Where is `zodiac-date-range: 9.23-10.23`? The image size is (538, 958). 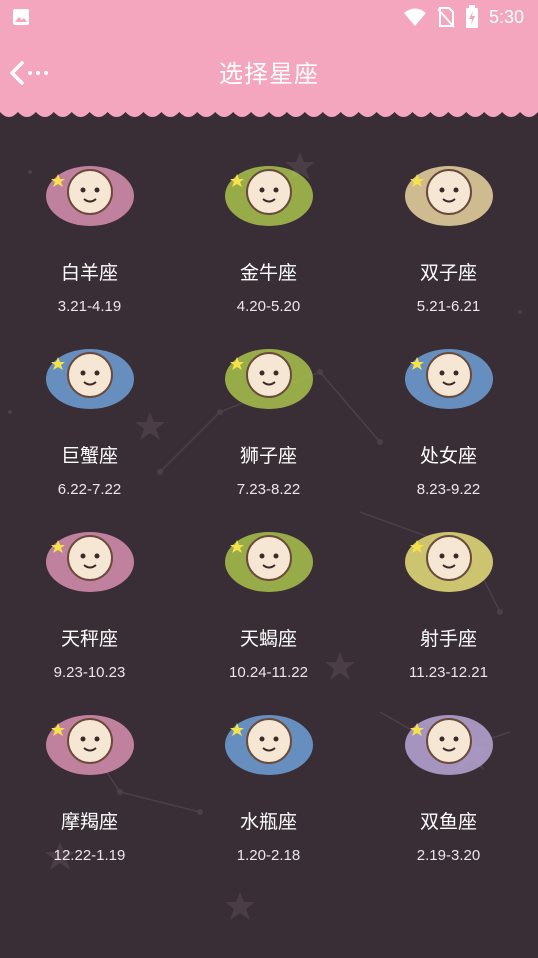 zodiac-date-range: 9.23-10.23 is located at coordinates (89, 672).